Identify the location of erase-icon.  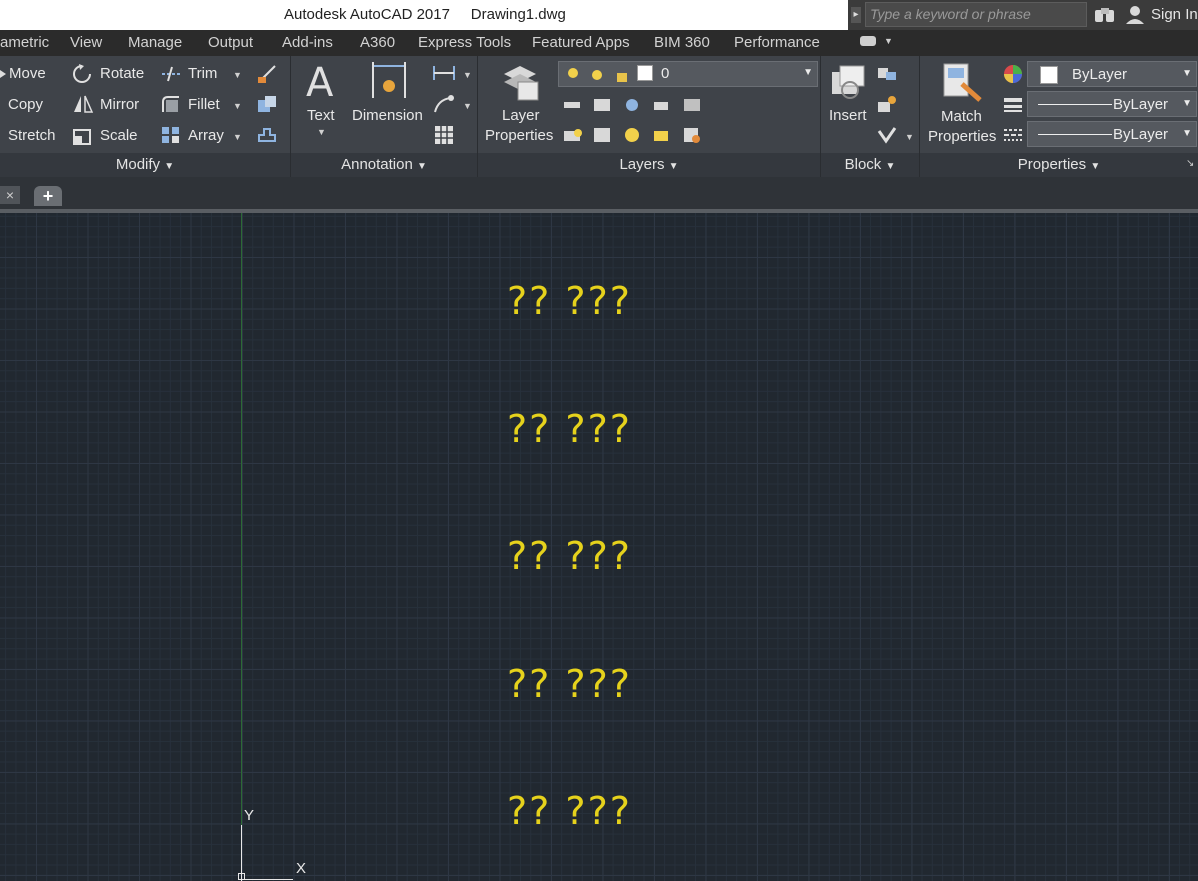
(267, 74).